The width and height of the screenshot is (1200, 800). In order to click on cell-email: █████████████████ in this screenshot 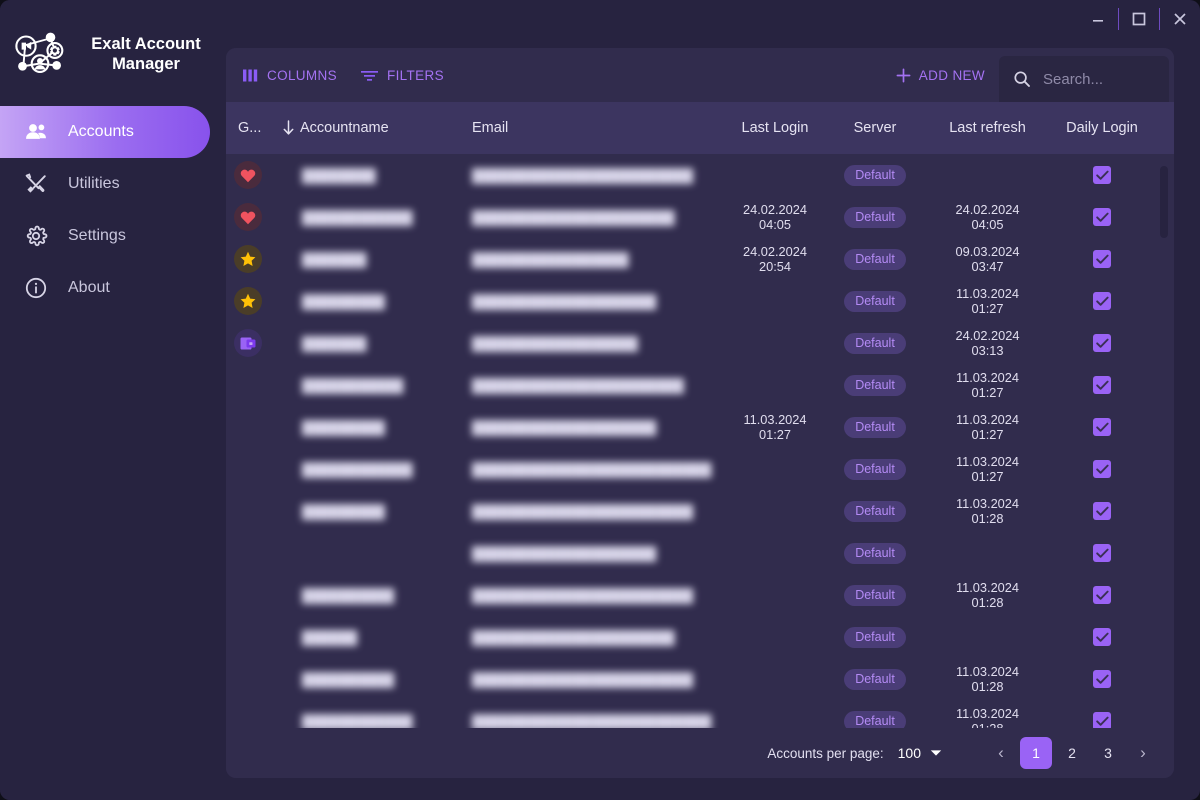, I will do `click(550, 259)`.